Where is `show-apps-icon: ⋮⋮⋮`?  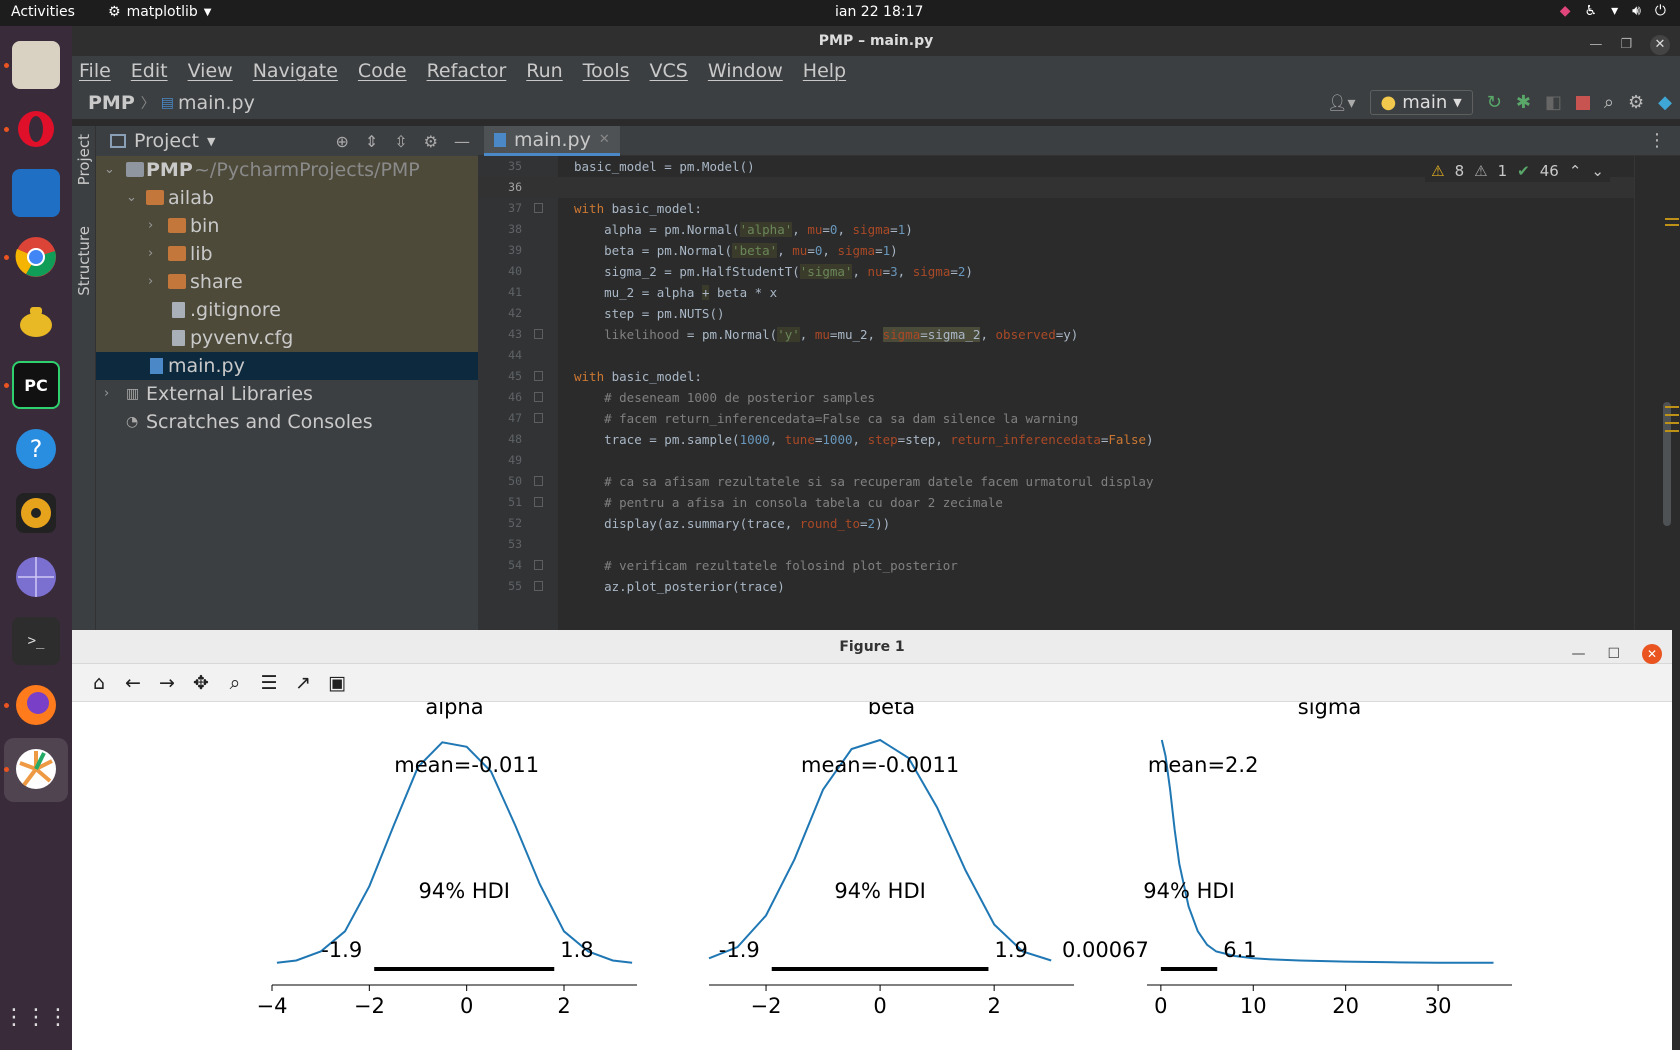 show-apps-icon: ⋮⋮⋮ is located at coordinates (36, 1017).